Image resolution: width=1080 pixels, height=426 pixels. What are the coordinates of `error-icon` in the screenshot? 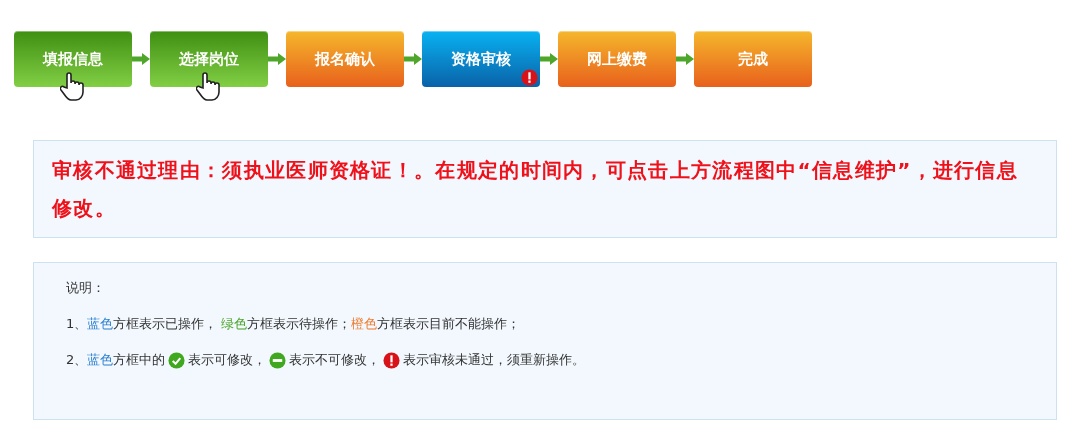 It's located at (392, 360).